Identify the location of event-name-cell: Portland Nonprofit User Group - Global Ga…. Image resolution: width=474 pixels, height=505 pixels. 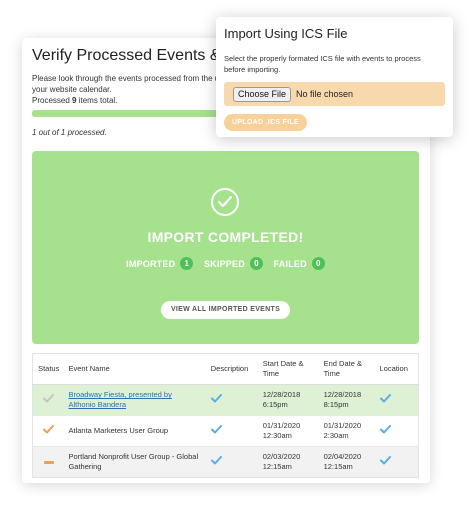
(135, 462).